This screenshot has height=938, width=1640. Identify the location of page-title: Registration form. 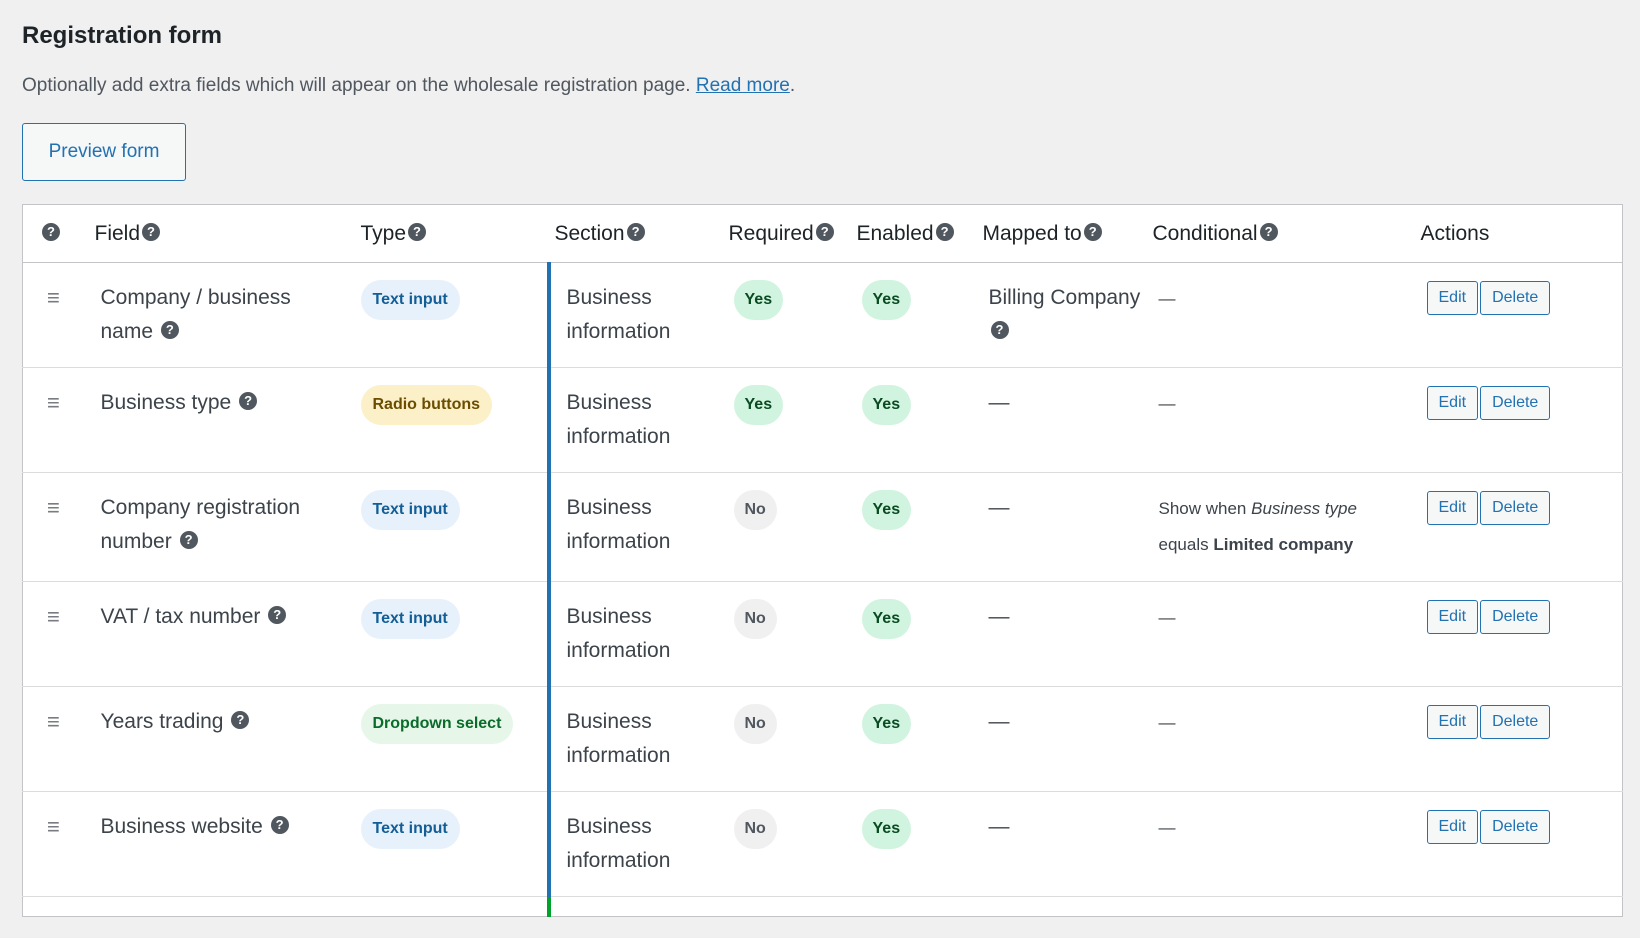
(122, 35).